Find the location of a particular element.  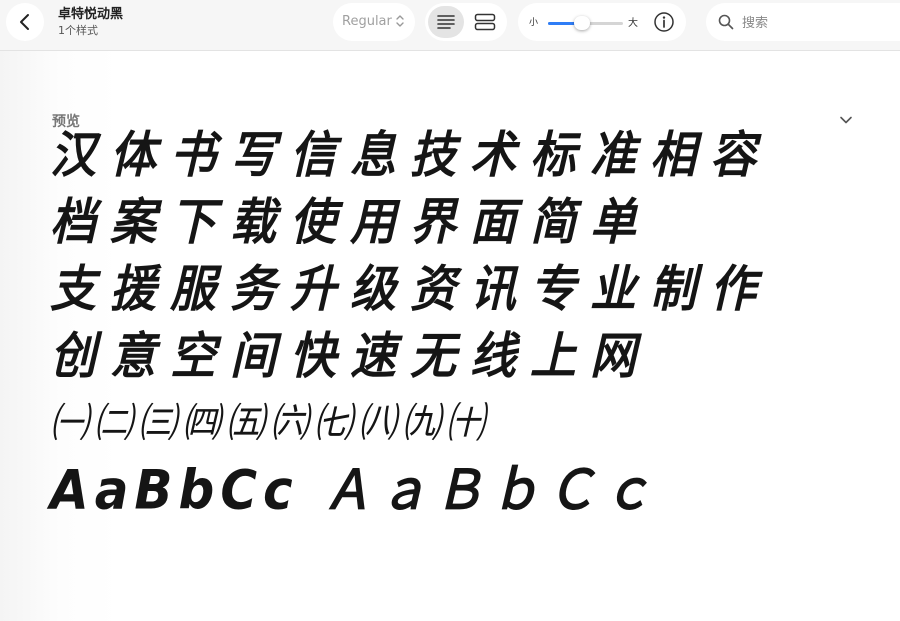

top-toolbar: 卓特悦动黑 1个样式 Regular 小 大 is located at coordinates (450, 25).